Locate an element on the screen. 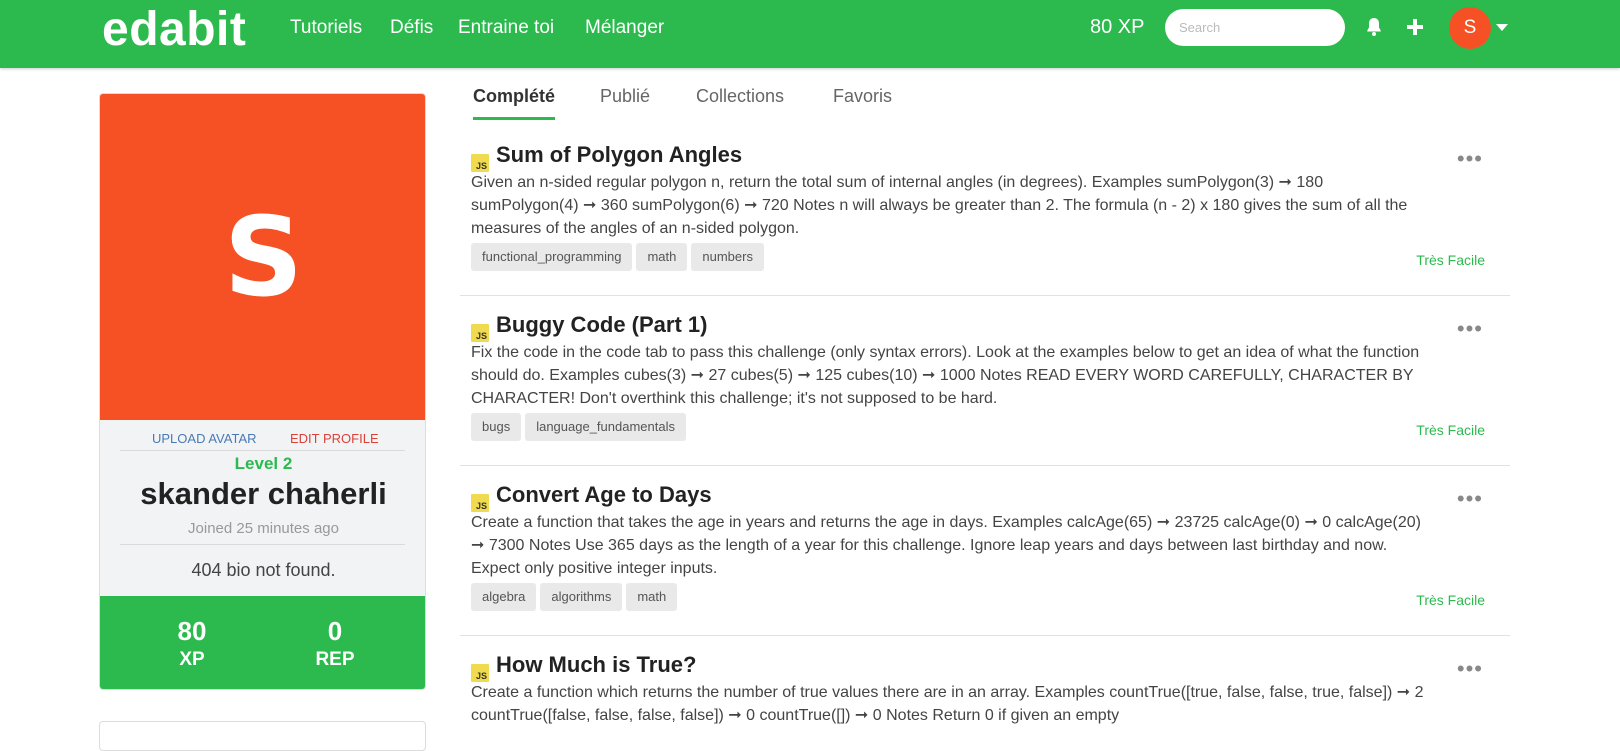 The image size is (1620, 751). challenge-title: Sum of Polygon Angles is located at coordinates (619, 155).